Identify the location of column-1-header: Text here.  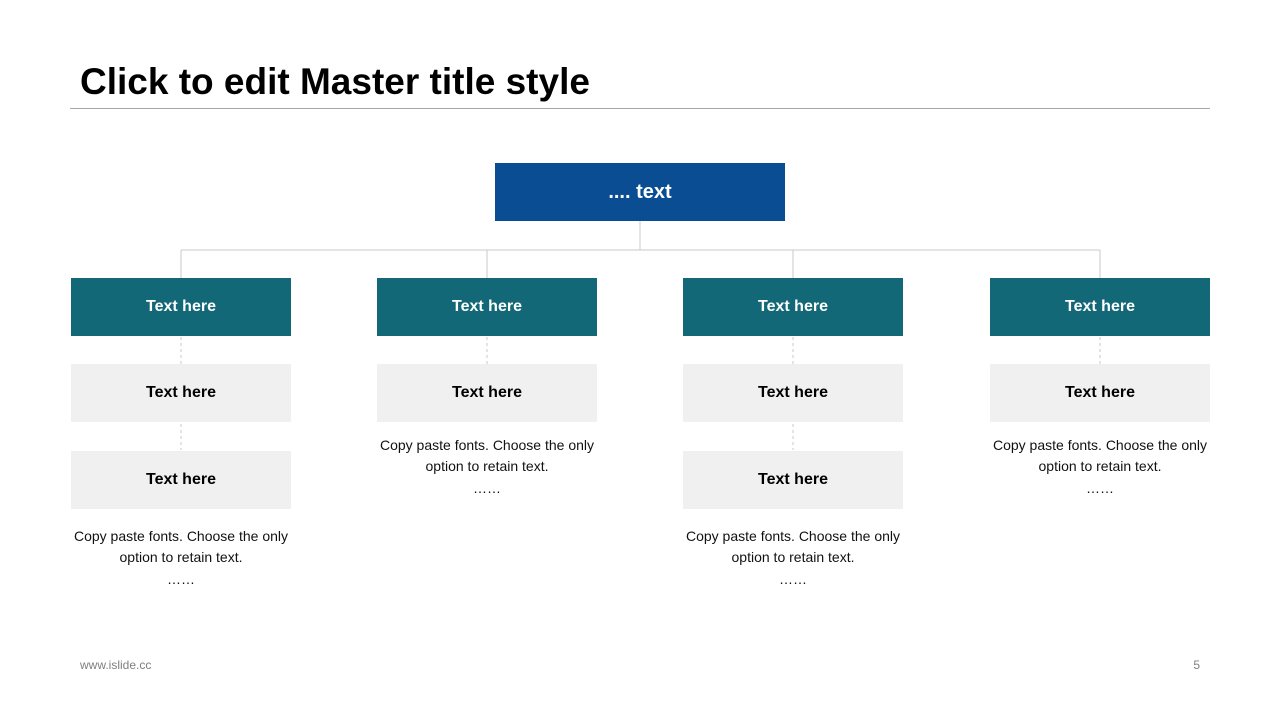
(181, 307).